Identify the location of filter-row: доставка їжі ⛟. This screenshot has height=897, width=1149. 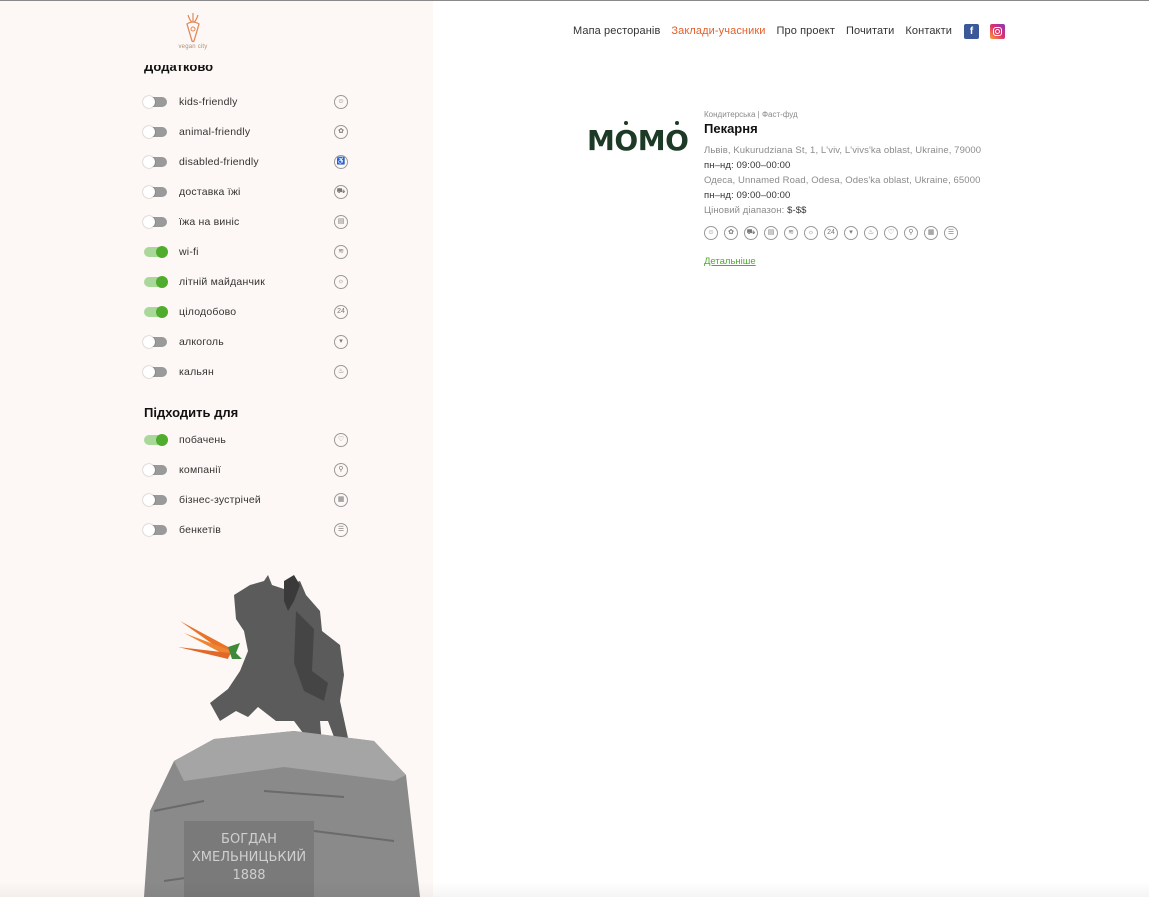
(245, 192).